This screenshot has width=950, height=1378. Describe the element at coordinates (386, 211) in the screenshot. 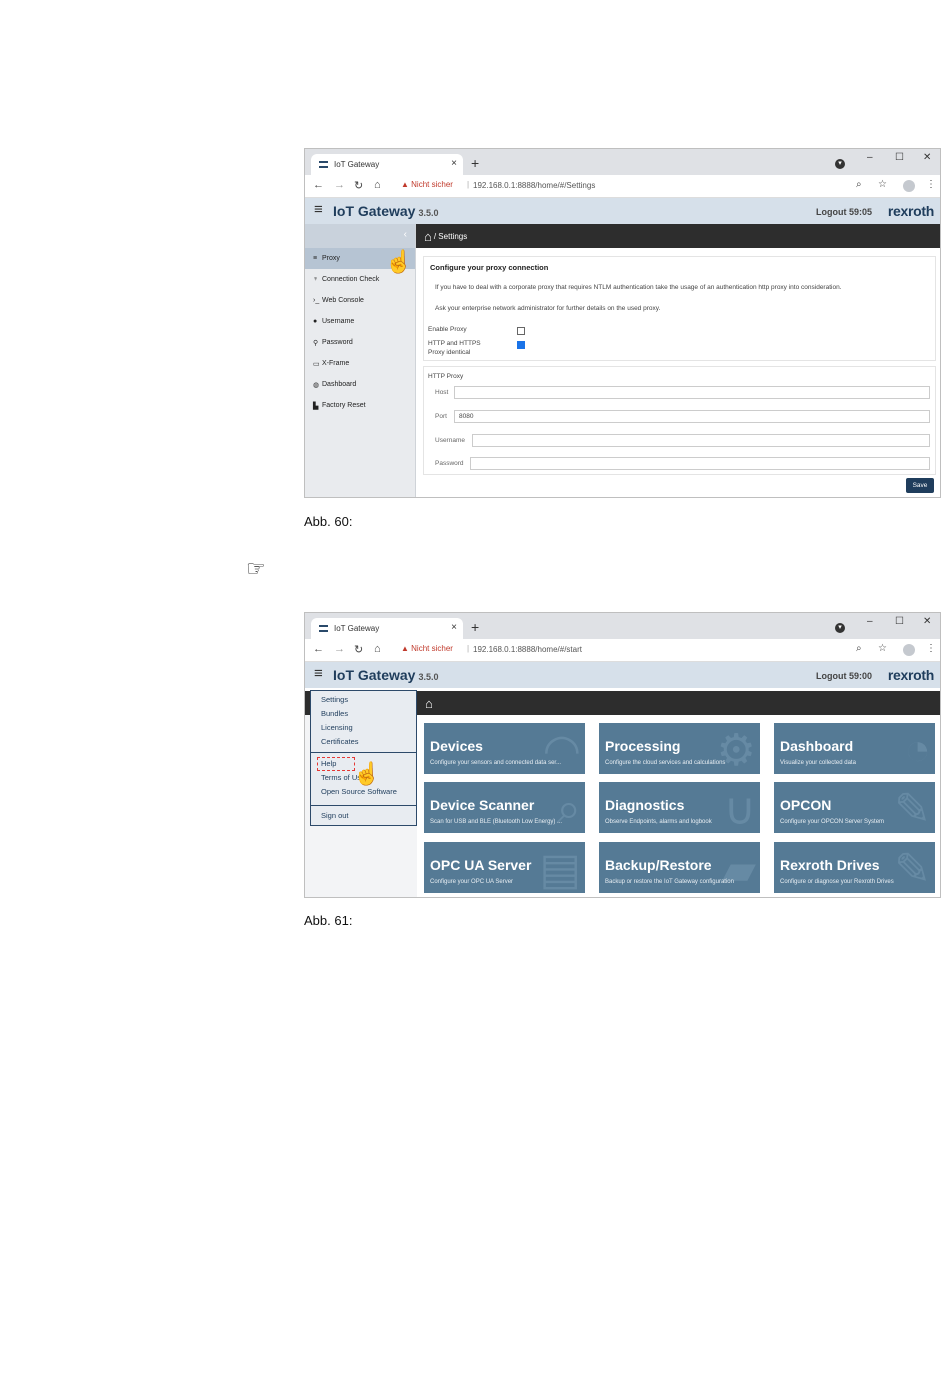

I see `app-title: IoT Gateway 3.5.0` at that location.